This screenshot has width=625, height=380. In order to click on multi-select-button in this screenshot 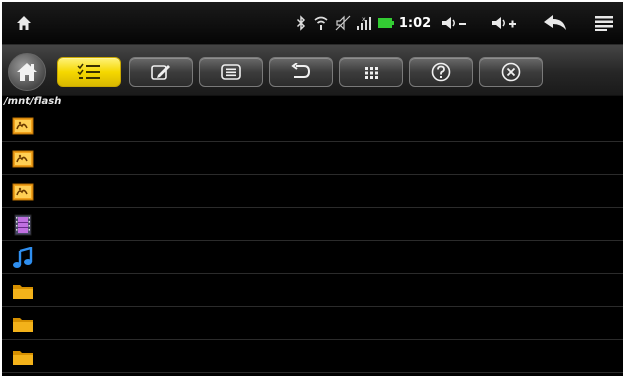, I will do `click(89, 72)`.